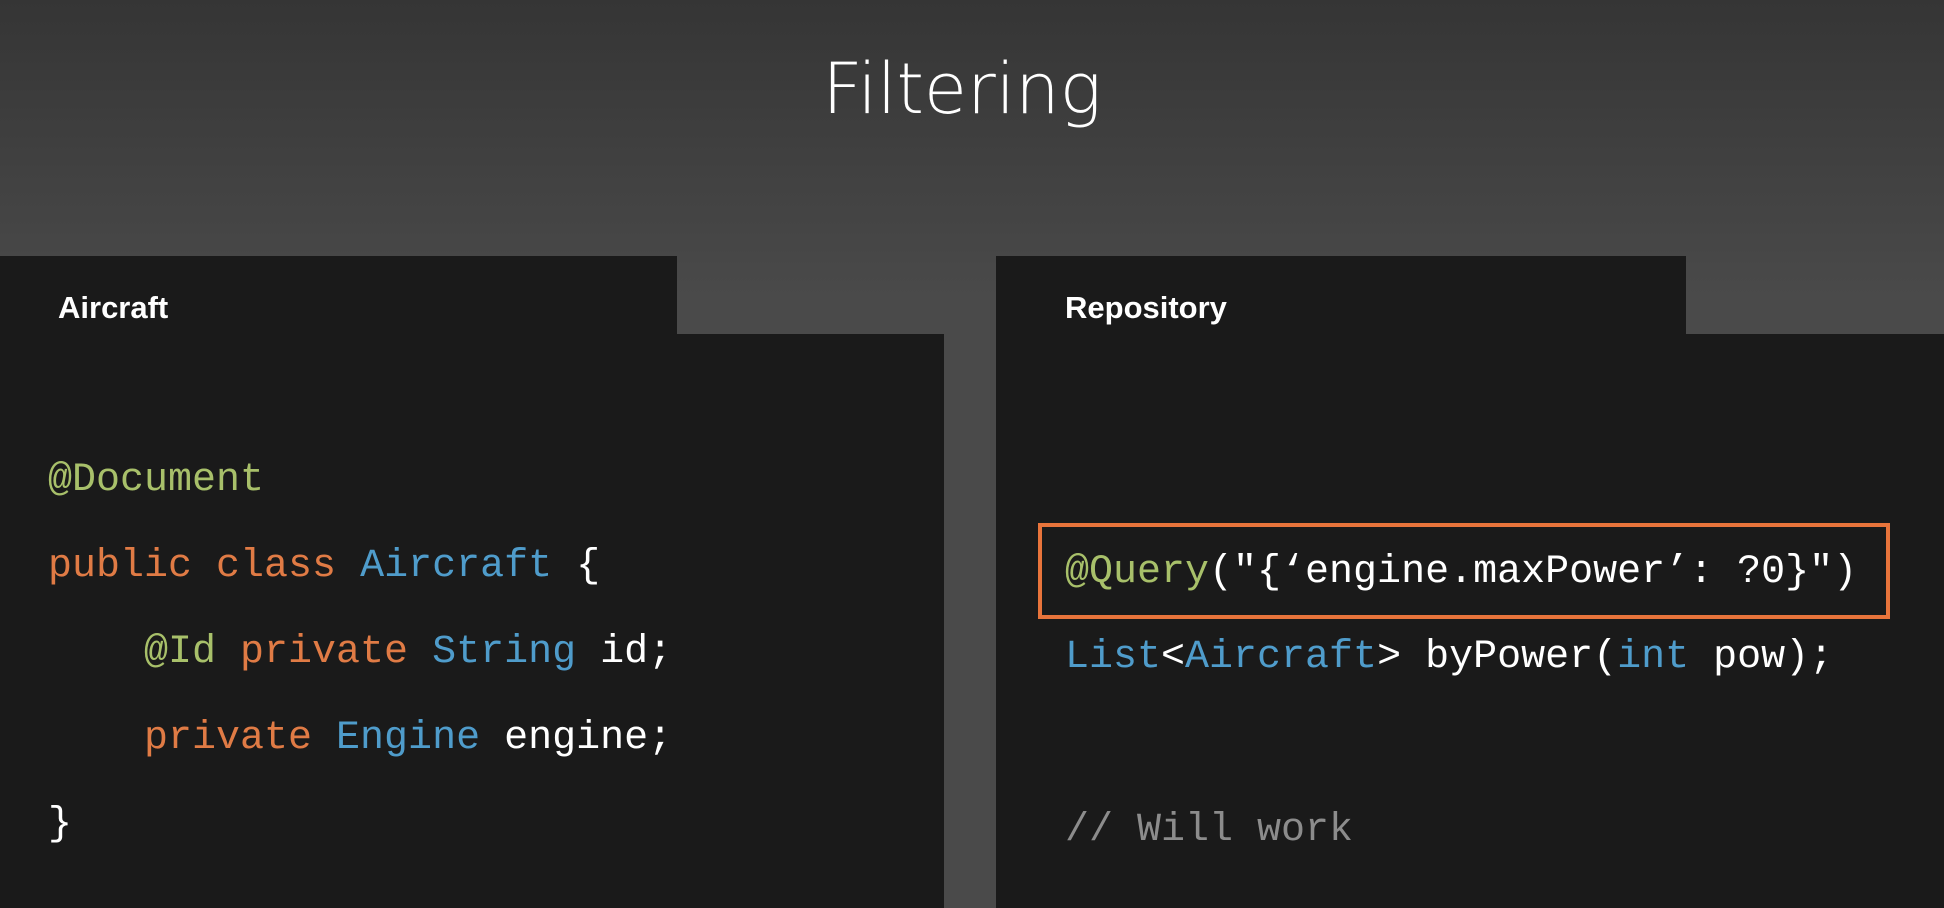 The width and height of the screenshot is (1944, 908). Describe the element at coordinates (1173, 657) in the screenshot. I see `code-token: <` at that location.